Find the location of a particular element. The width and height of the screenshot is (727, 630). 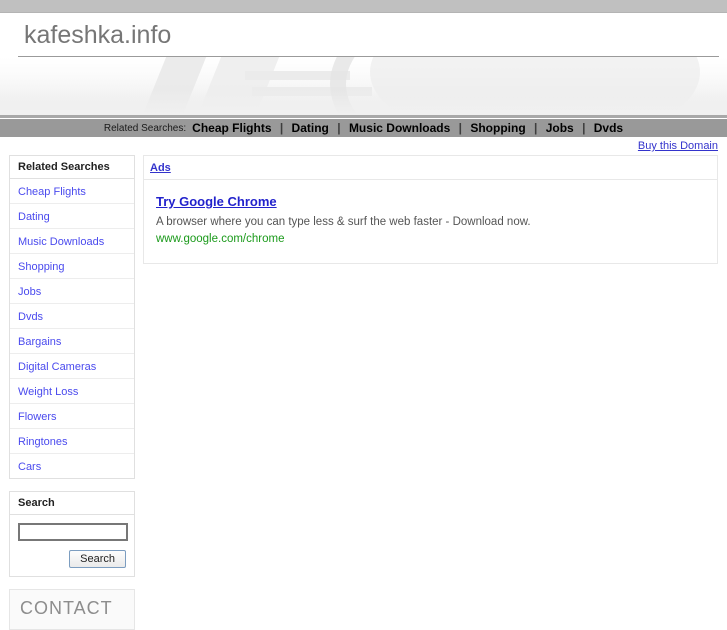

sidebar-item-weight-loss: Weight Loss is located at coordinates (72, 391).